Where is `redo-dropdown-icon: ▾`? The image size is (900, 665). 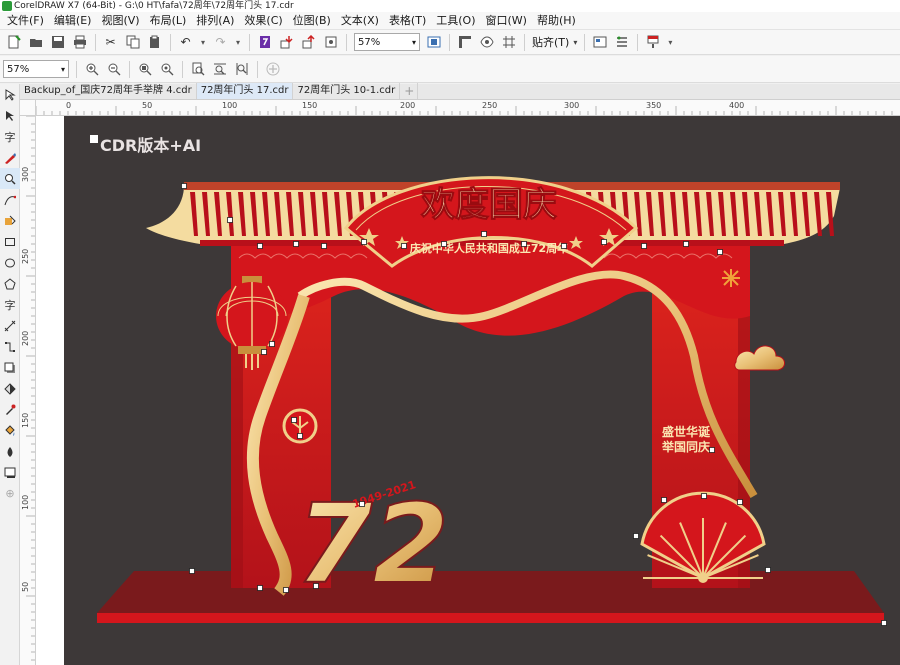
redo-dropdown-icon: ▾ is located at coordinates (238, 42).